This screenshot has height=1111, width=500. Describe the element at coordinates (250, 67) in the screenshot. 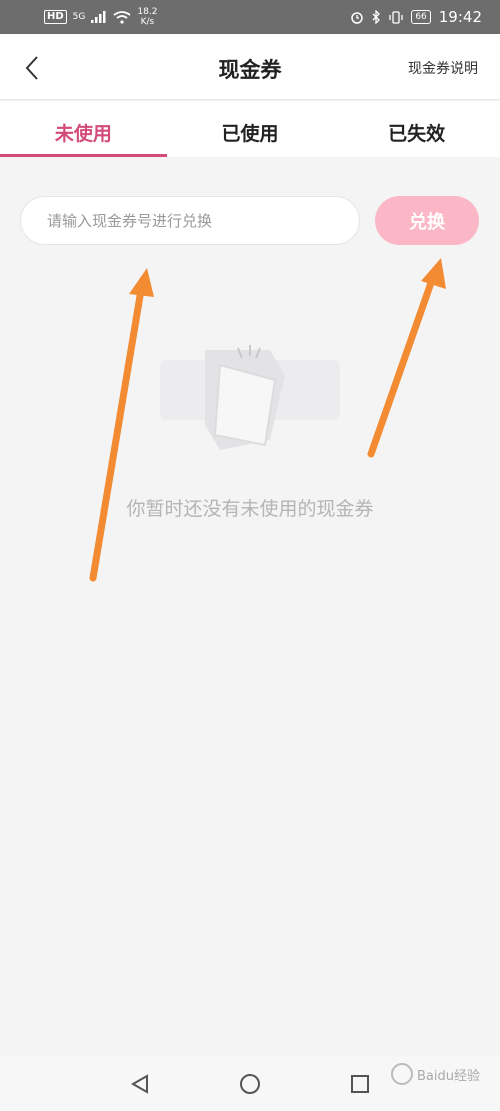

I see `header: 现金券 现金券说明` at that location.